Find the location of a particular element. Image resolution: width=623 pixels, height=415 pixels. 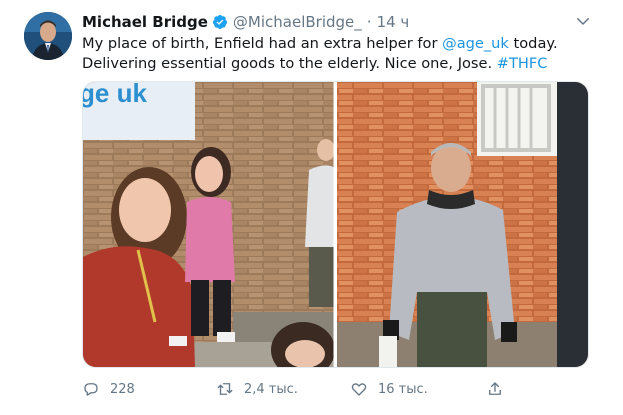

retweet-icon is located at coordinates (225, 389).